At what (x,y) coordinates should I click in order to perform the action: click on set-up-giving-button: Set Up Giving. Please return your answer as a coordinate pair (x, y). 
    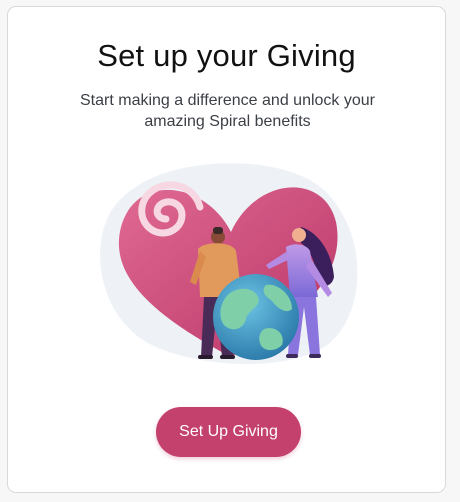
    Looking at the image, I should click on (228, 432).